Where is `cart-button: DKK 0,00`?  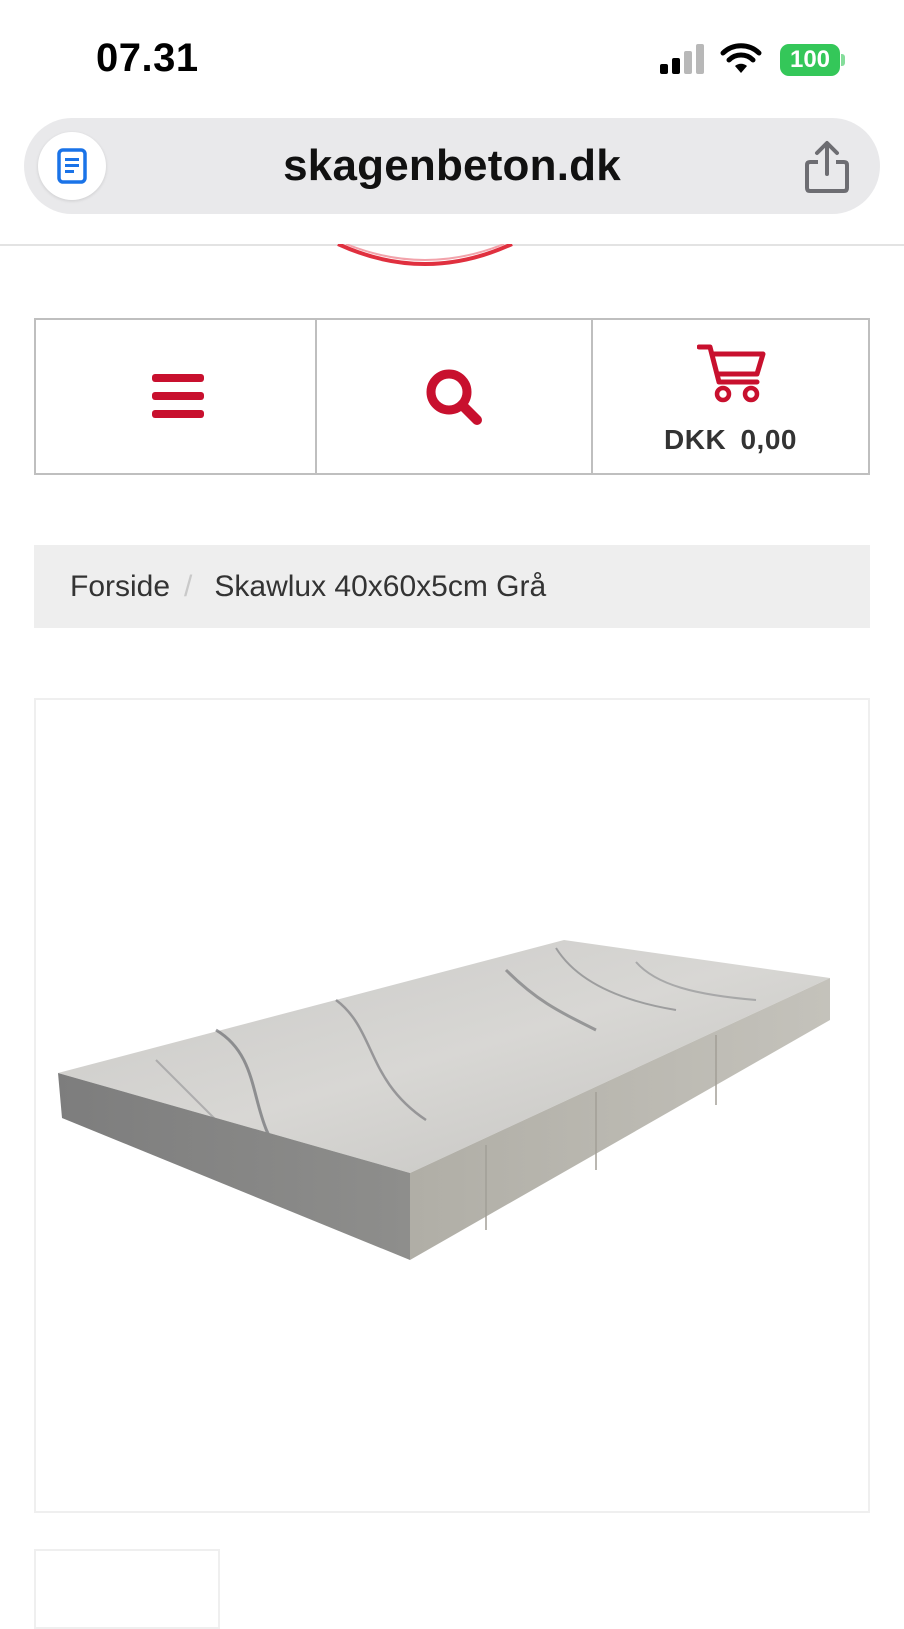 cart-button: DKK 0,00 is located at coordinates (730, 396).